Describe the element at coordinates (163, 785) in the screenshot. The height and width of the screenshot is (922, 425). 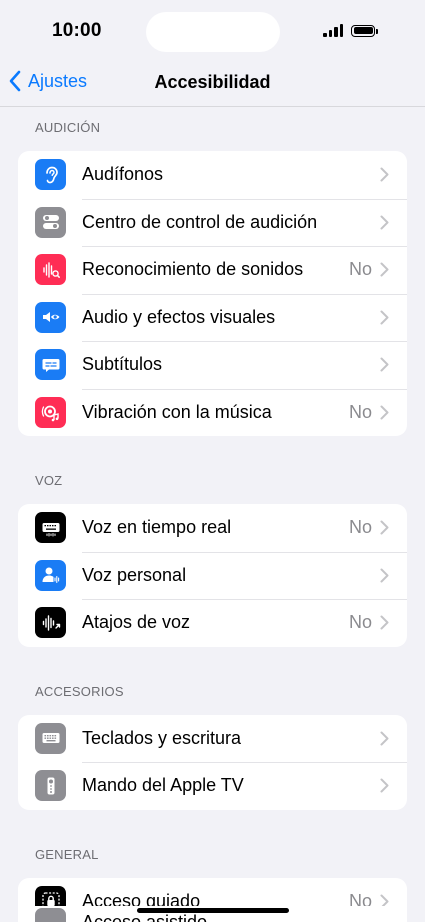
I see `row-label: Mando del Apple TV` at that location.